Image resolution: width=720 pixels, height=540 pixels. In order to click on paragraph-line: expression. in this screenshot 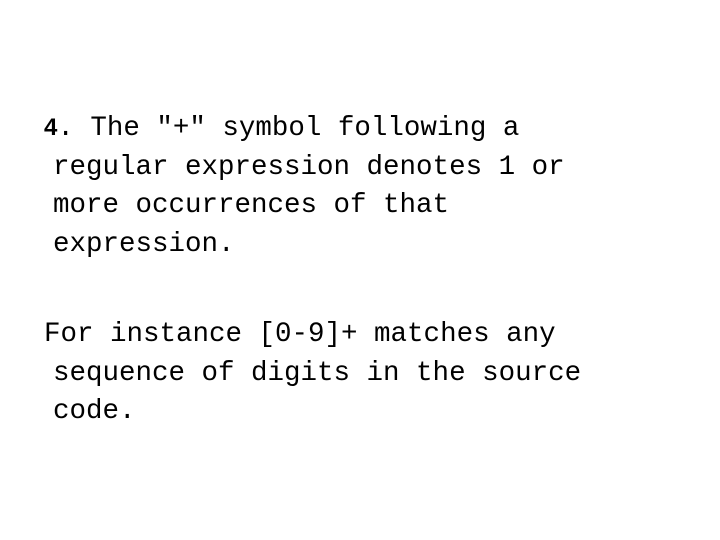, I will do `click(144, 244)`.